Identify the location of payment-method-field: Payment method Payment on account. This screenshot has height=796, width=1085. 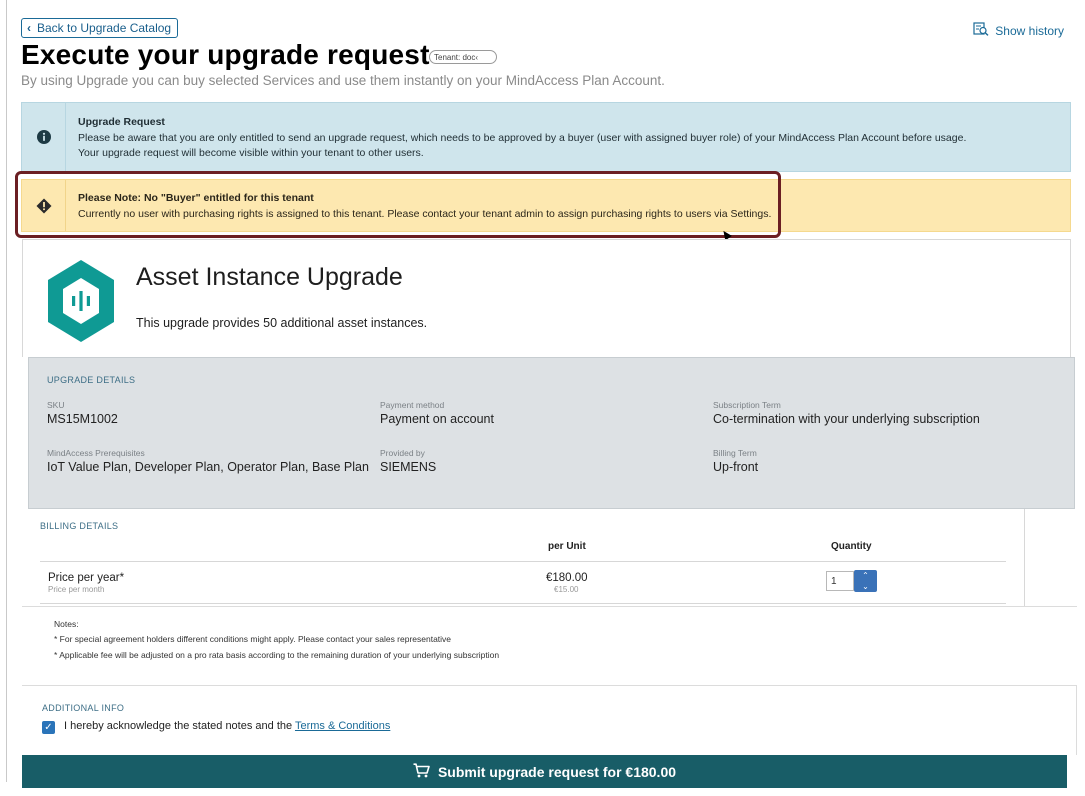
(437, 413).